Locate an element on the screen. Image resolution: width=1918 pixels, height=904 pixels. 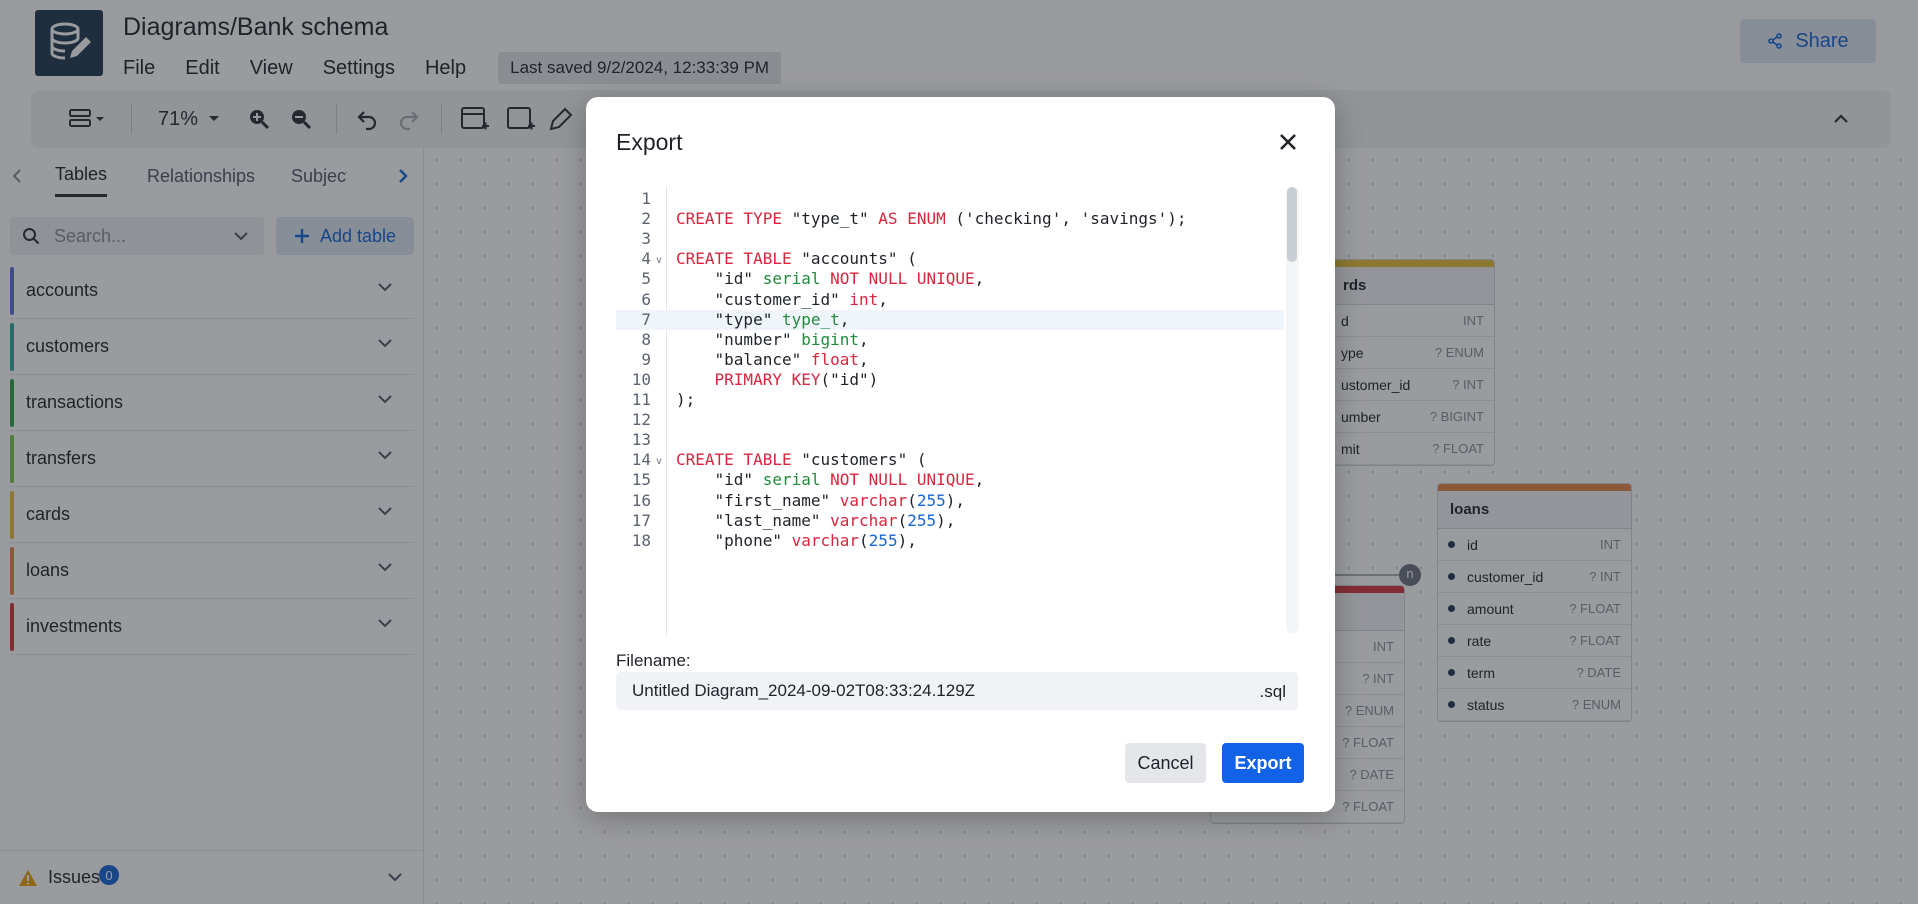
code-line: 3 is located at coordinates (950, 239).